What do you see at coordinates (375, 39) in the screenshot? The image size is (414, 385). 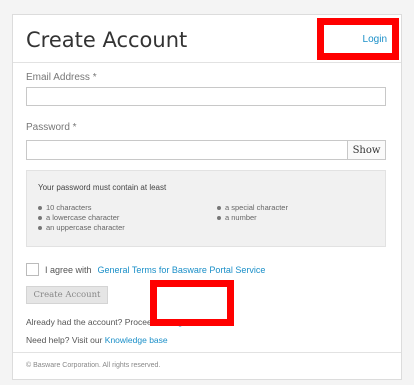 I see `header-login-link: Login` at bounding box center [375, 39].